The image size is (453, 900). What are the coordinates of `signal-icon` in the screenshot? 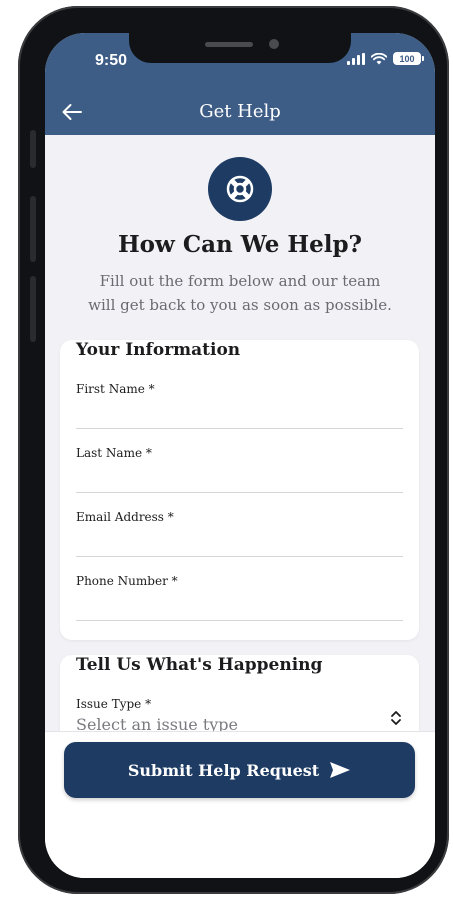 It's located at (356, 58).